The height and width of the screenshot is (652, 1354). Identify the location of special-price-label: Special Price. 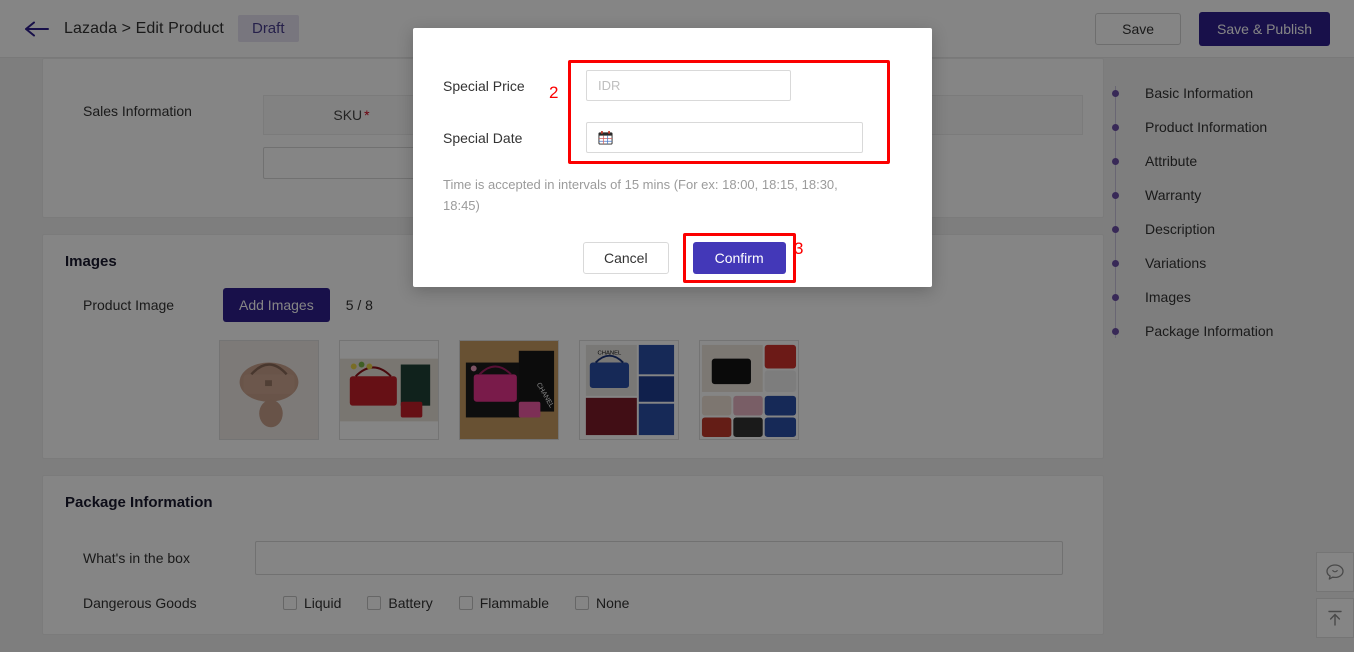
(484, 86).